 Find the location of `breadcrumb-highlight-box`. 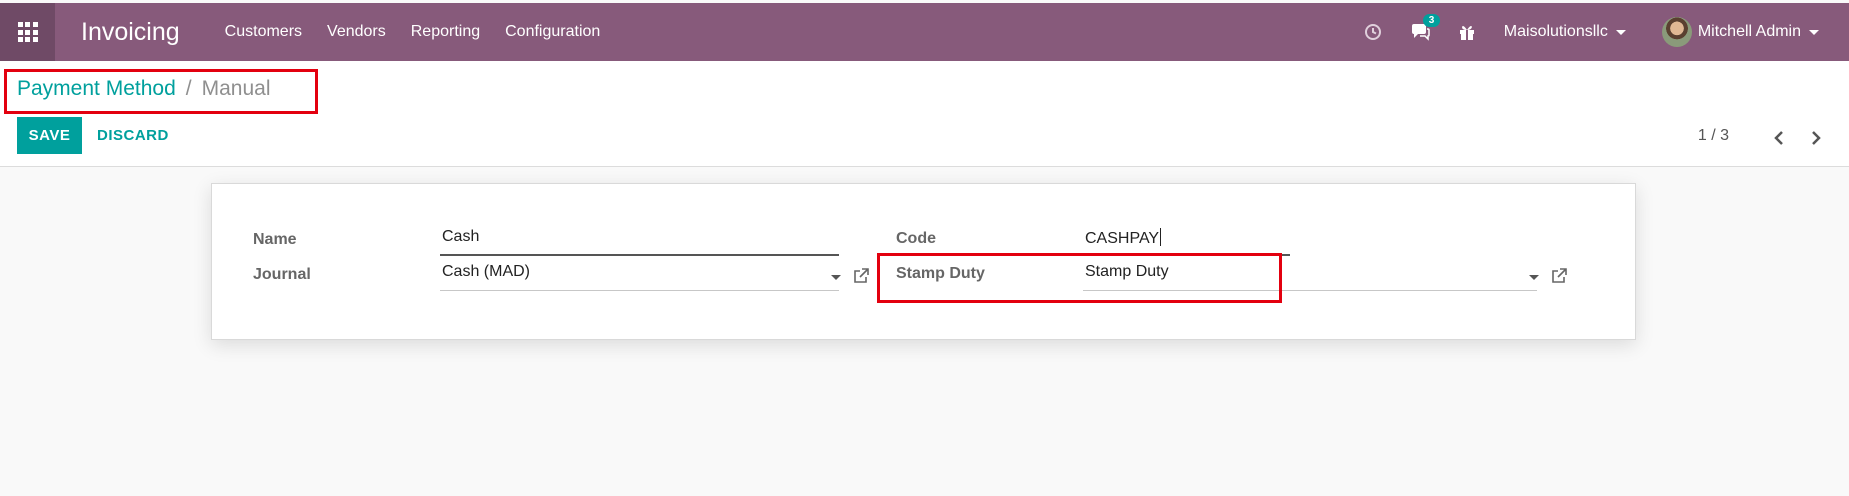

breadcrumb-highlight-box is located at coordinates (161, 91).